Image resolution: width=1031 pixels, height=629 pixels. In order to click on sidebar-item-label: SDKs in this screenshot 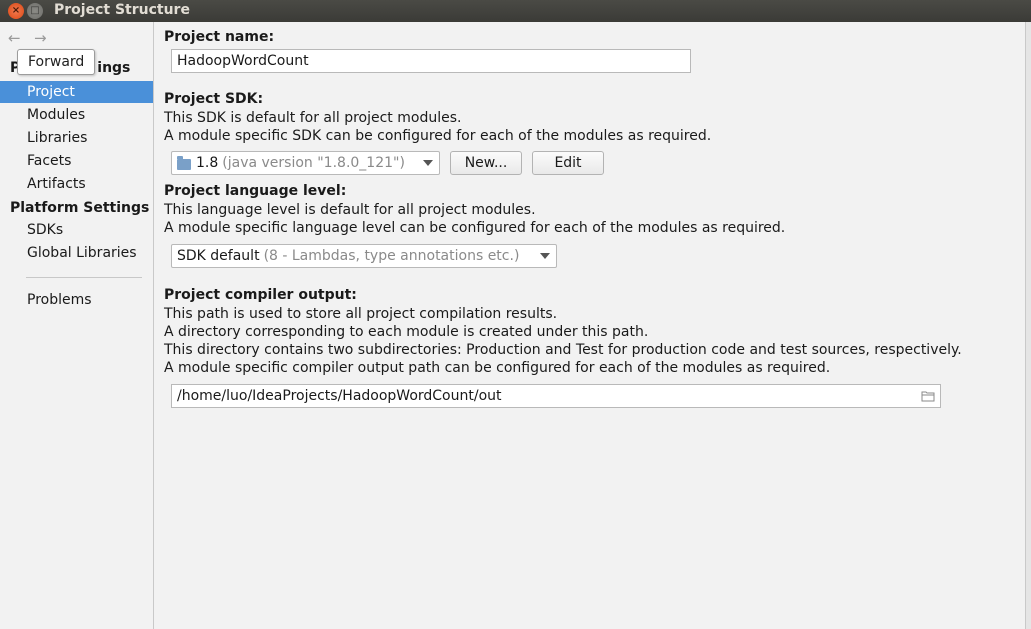, I will do `click(45, 230)`.